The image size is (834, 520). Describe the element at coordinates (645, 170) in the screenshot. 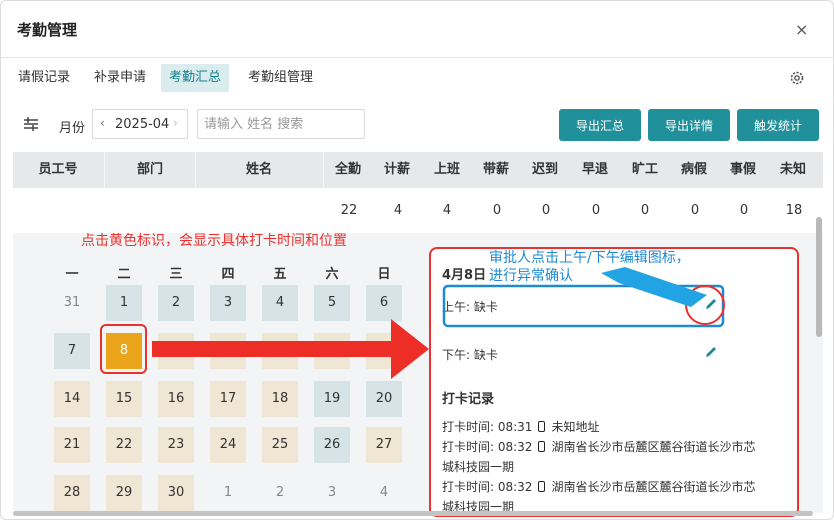

I see `col-absent: 旷工` at that location.